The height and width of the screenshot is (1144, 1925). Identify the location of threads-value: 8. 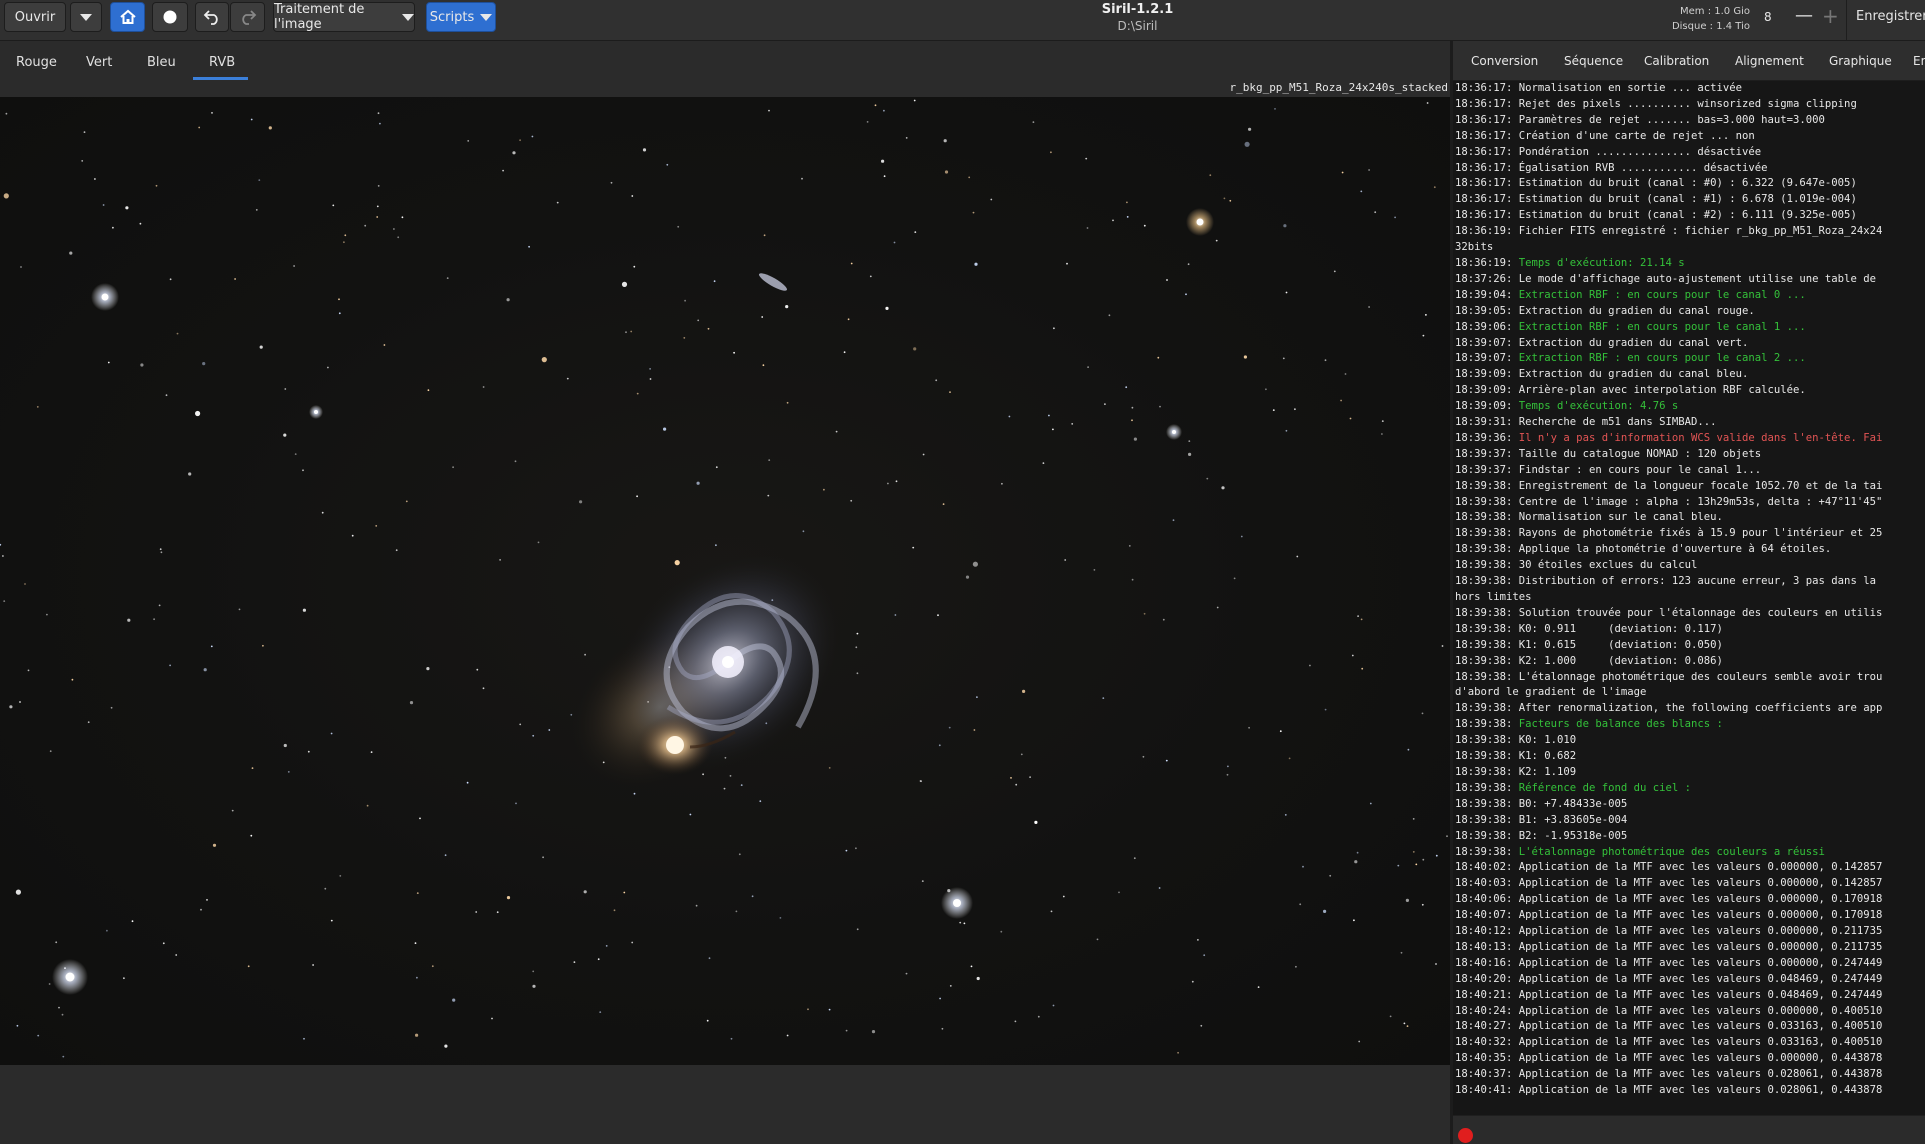
(1768, 17).